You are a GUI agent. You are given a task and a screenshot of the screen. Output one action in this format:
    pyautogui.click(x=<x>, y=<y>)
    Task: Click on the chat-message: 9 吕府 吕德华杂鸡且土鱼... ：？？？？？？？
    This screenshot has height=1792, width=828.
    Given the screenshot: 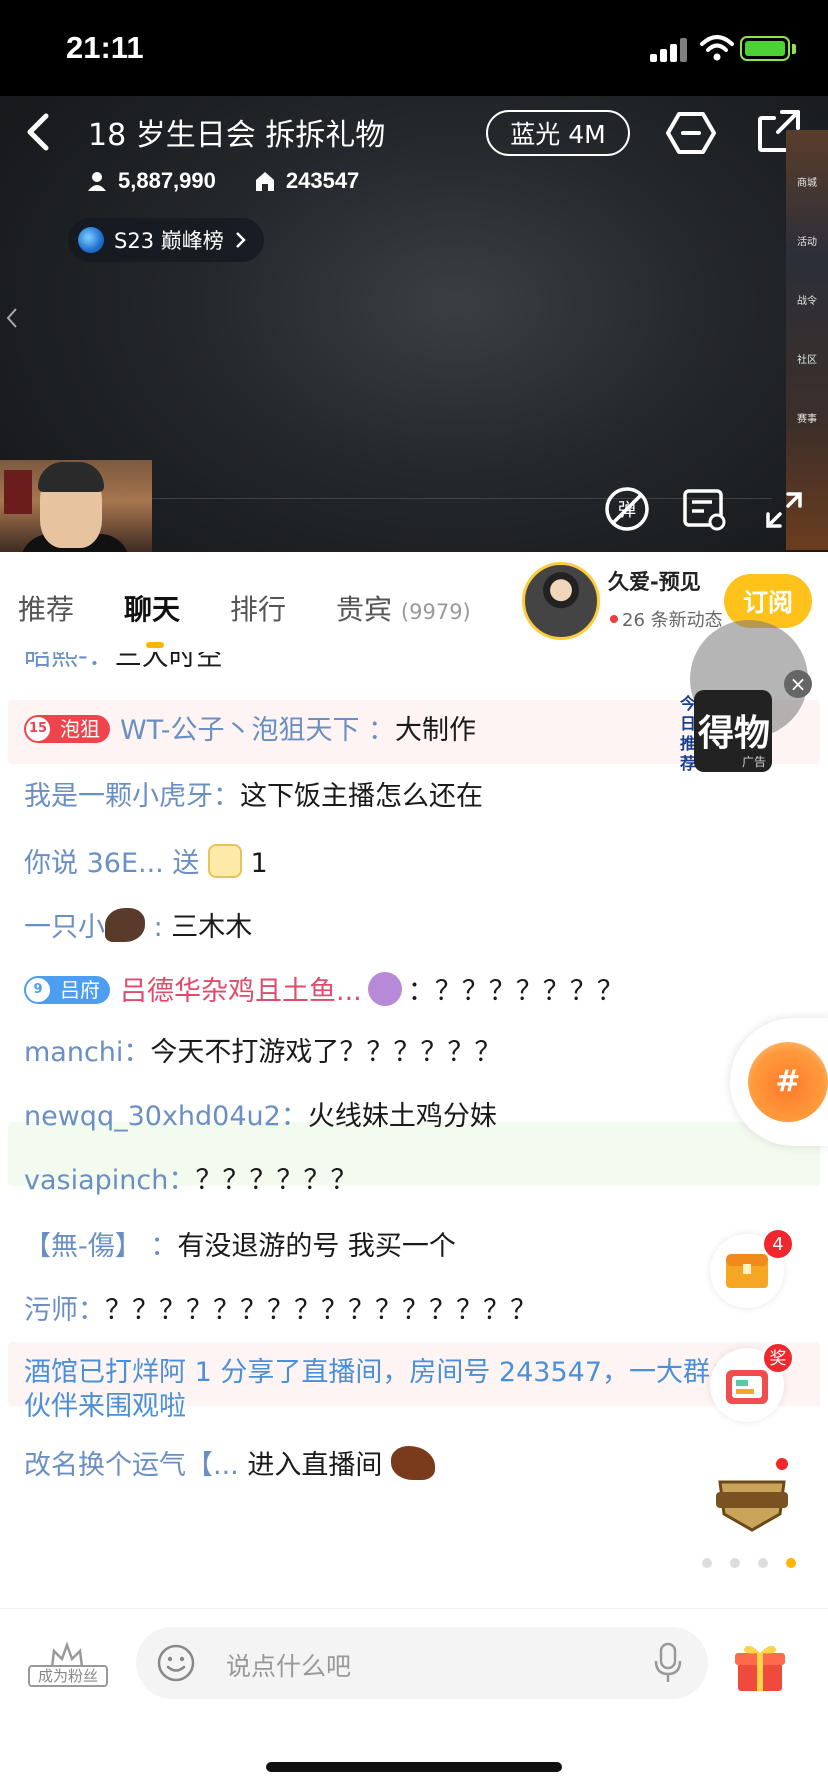 What is the action you would take?
    pyautogui.click(x=324, y=990)
    